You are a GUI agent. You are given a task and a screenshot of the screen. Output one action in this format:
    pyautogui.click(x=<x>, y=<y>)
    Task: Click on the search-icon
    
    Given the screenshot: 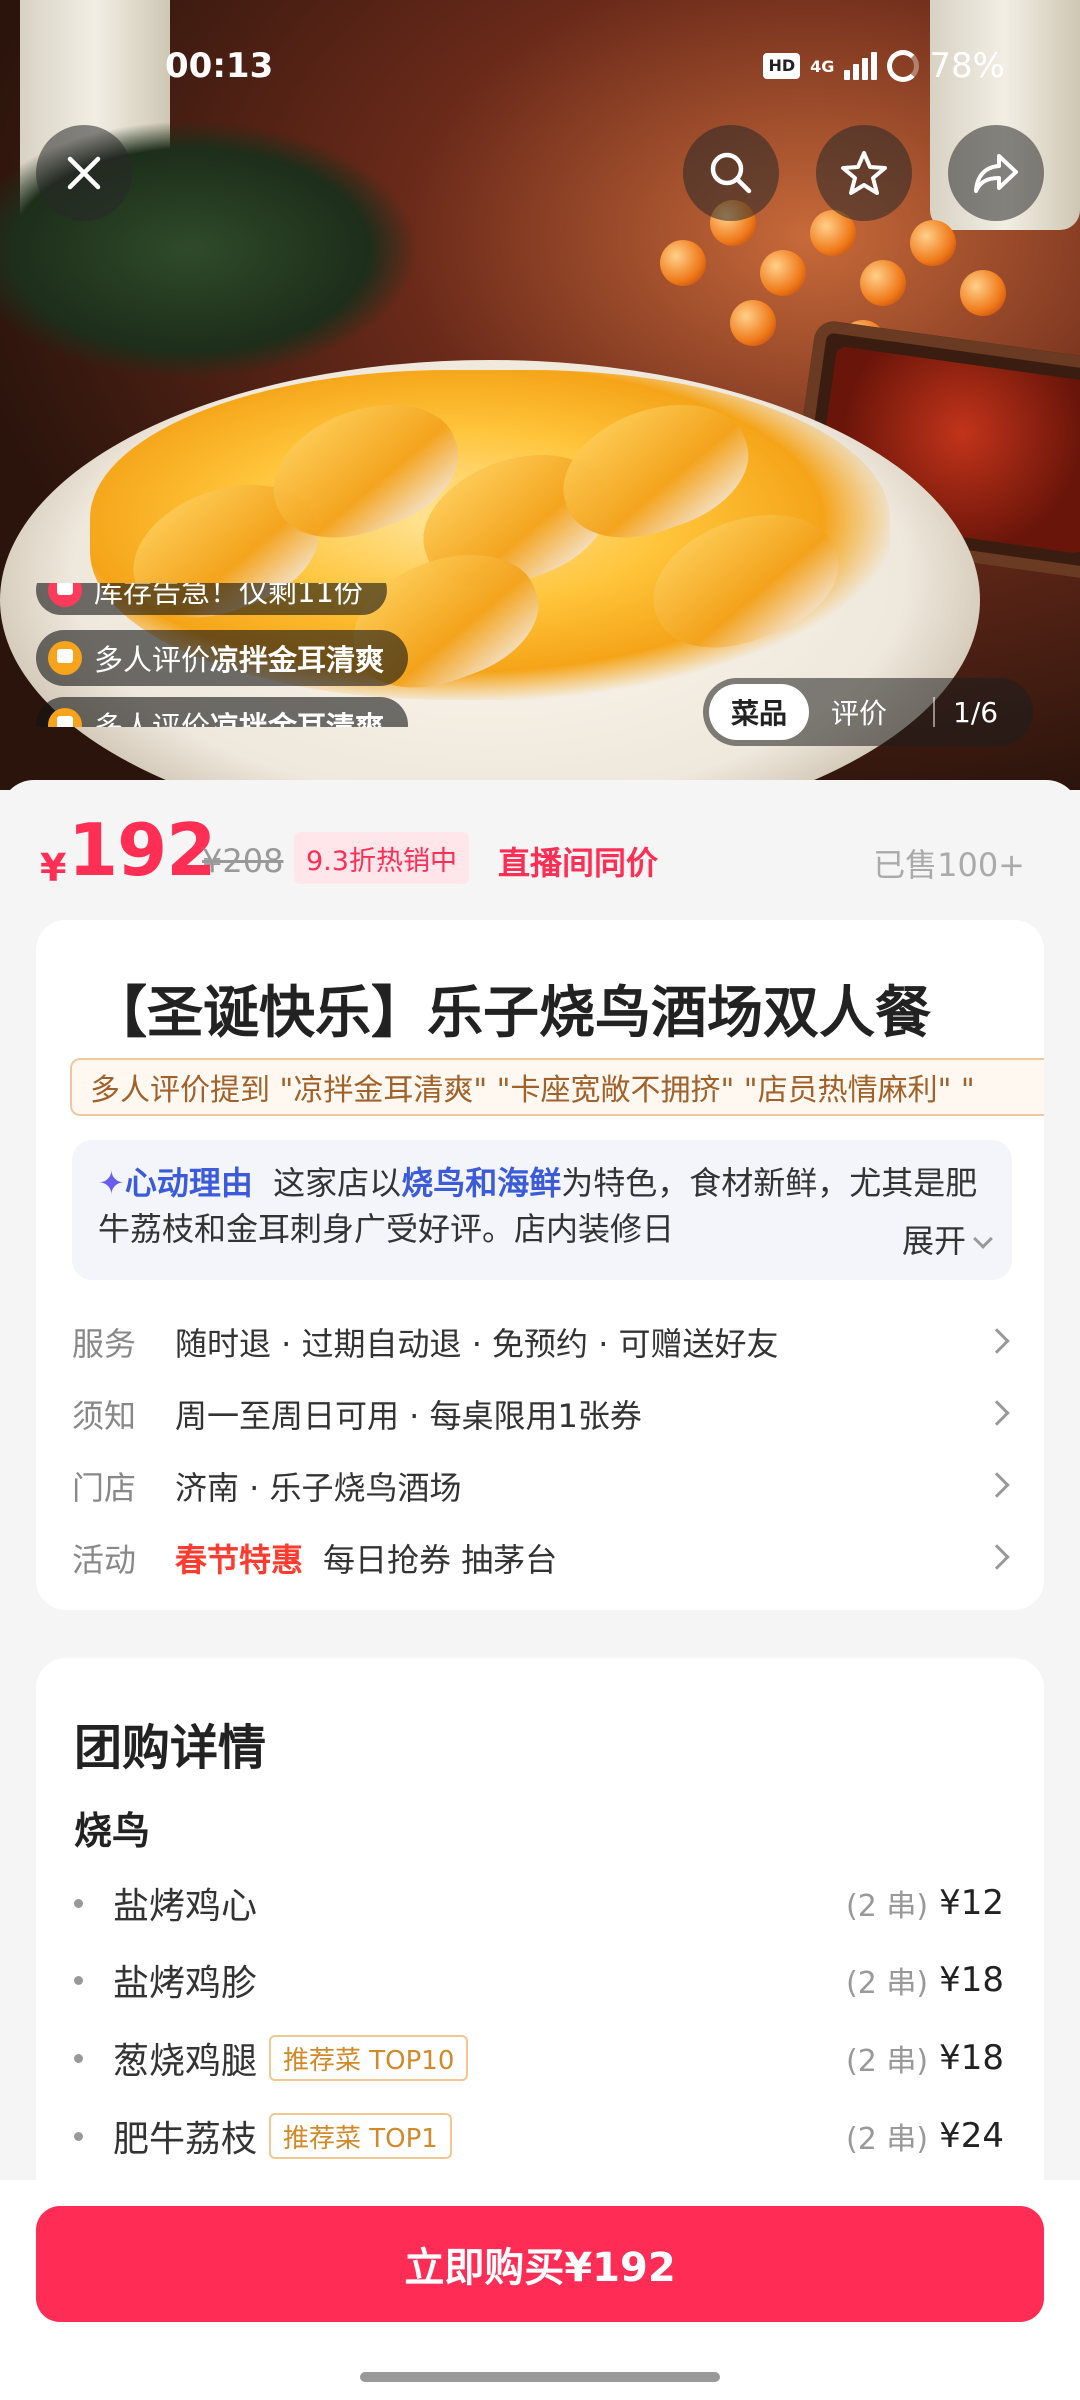 What is the action you would take?
    pyautogui.click(x=731, y=173)
    